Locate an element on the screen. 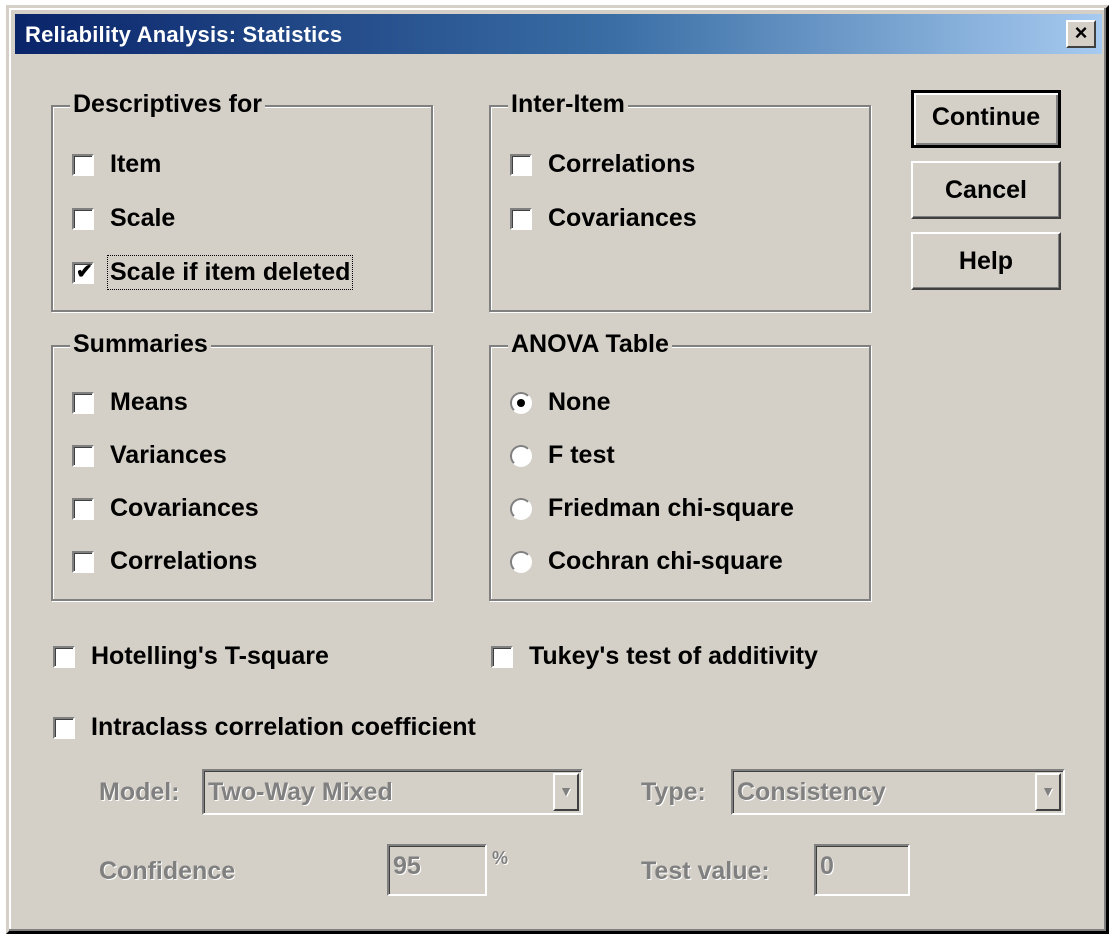  inter-item-group: Inter-Item Correlations Covariances is located at coordinates (680, 201).